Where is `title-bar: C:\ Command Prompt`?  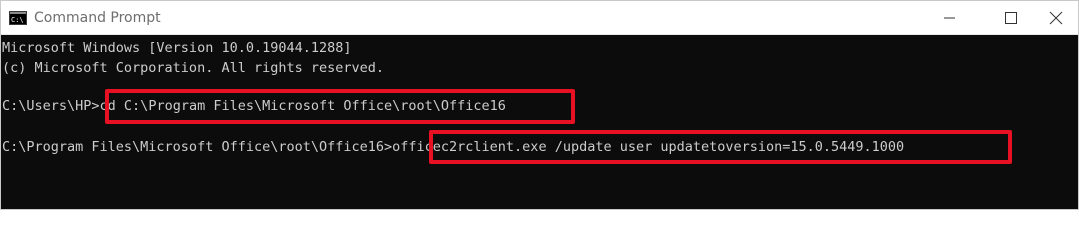 title-bar: C:\ Command Prompt is located at coordinates (539, 18).